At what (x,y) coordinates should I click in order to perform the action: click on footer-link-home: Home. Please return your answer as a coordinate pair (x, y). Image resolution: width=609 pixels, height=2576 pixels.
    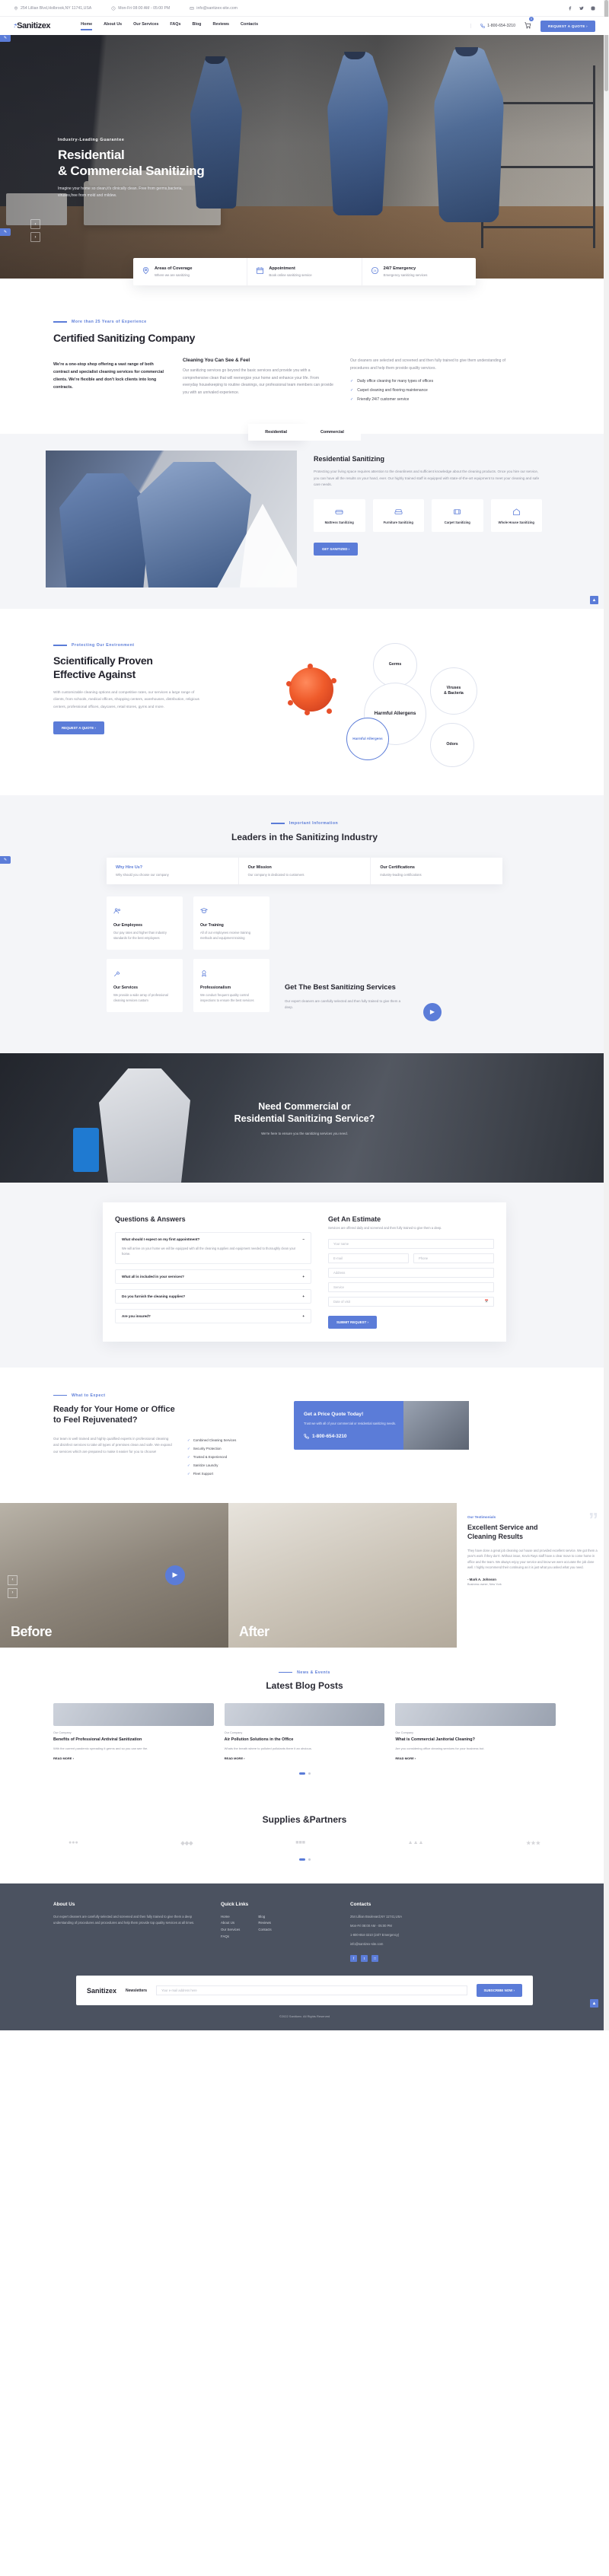
    Looking at the image, I should click on (230, 1917).